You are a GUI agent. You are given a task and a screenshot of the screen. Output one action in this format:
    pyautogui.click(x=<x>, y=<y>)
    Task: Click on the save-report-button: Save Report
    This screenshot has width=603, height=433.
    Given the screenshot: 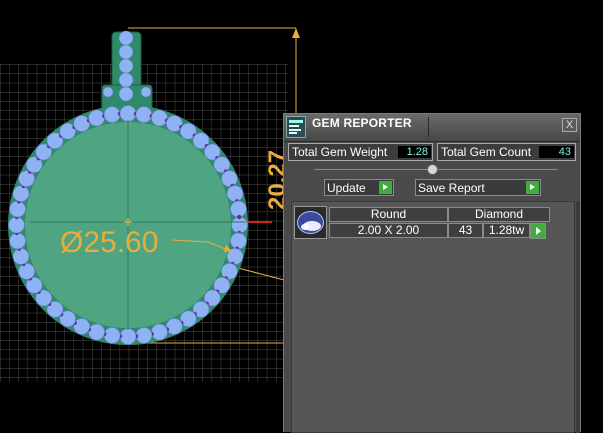 What is the action you would take?
    pyautogui.click(x=478, y=187)
    